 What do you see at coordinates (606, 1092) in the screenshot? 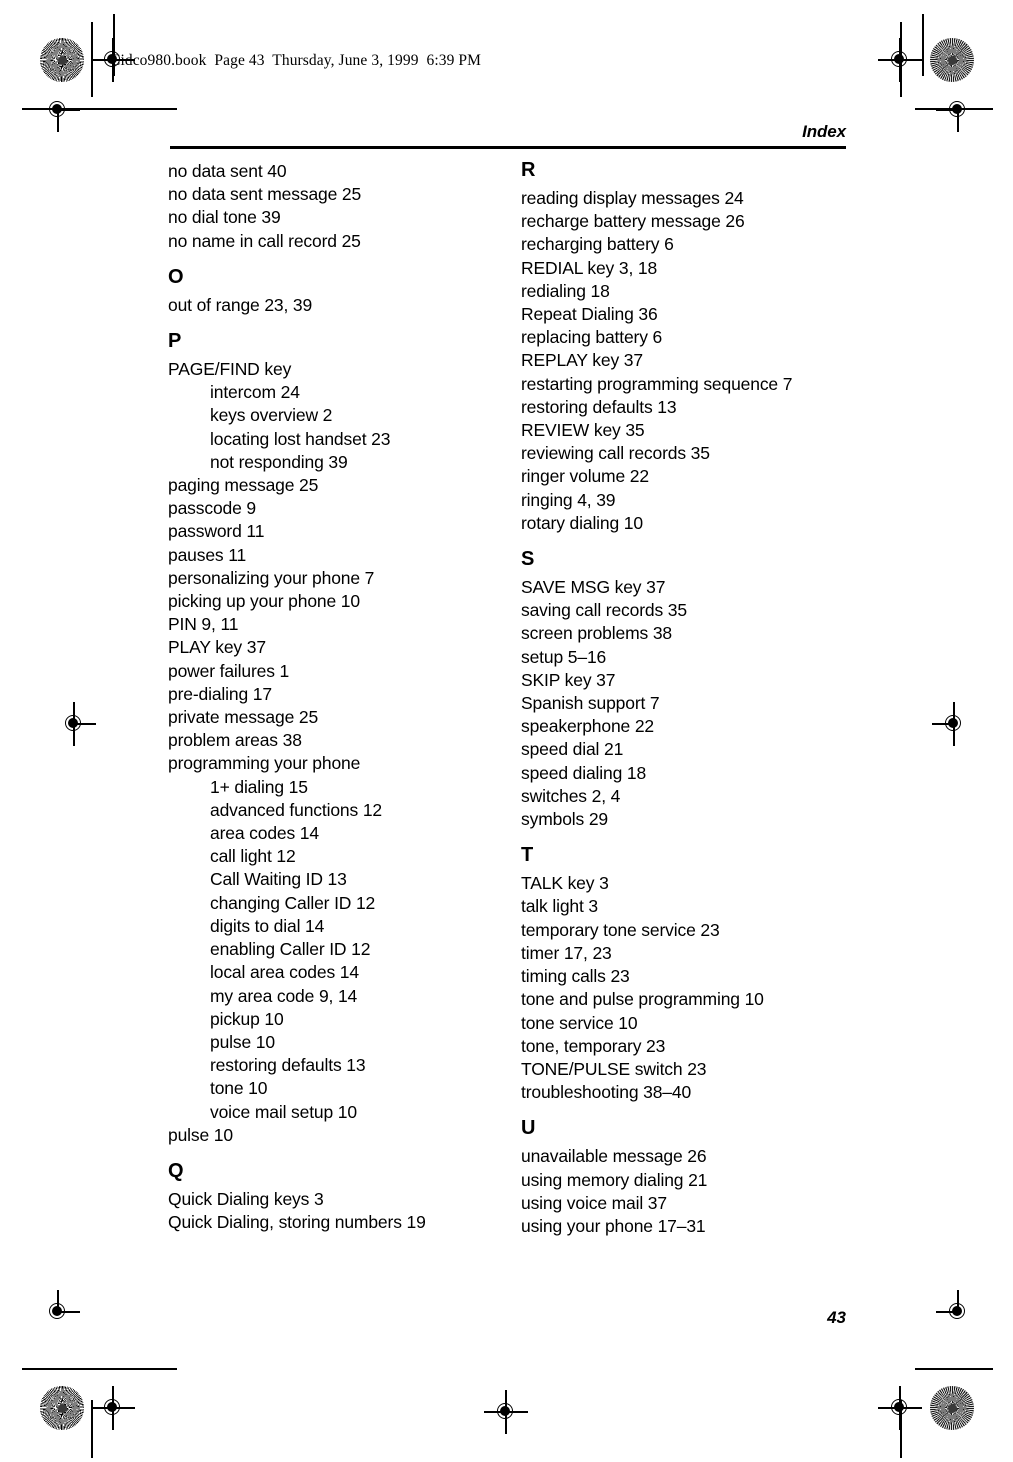
I see `index-entry: troubleshooting 38–40` at bounding box center [606, 1092].